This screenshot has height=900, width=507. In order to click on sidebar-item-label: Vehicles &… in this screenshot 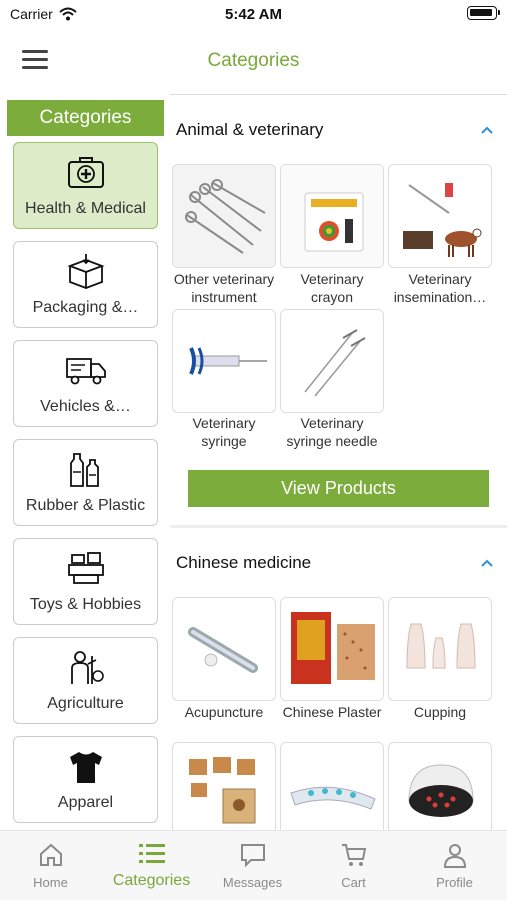, I will do `click(85, 406)`.